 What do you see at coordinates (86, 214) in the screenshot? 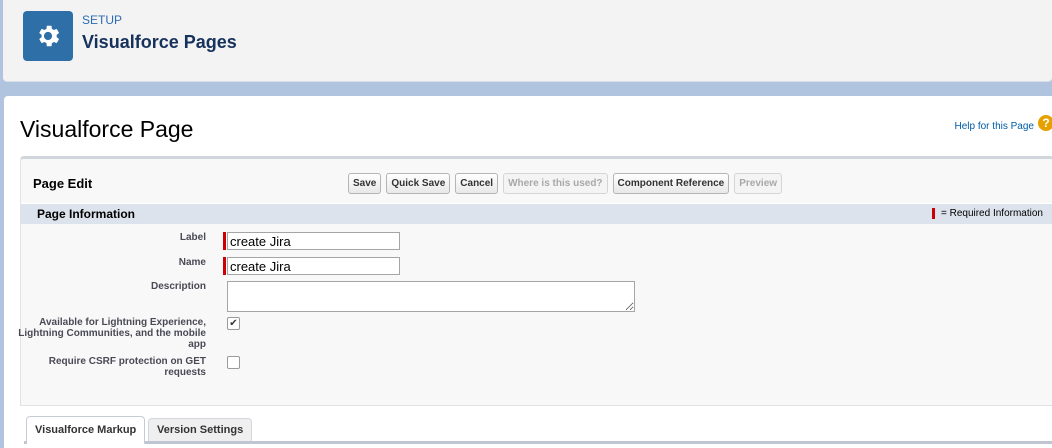
I see `section-title: Page Information` at bounding box center [86, 214].